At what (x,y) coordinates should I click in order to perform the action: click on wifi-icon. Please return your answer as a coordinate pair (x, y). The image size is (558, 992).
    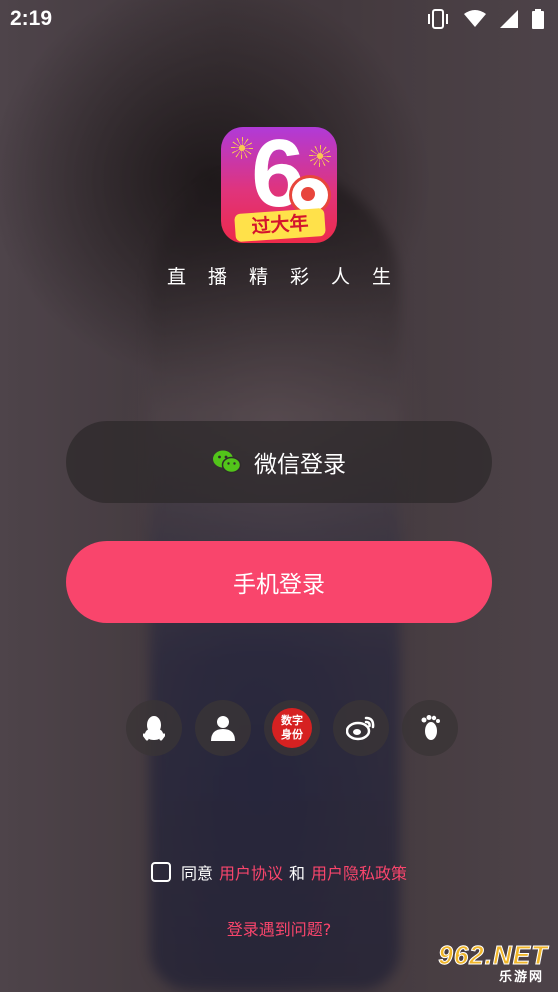
    Looking at the image, I should click on (475, 18).